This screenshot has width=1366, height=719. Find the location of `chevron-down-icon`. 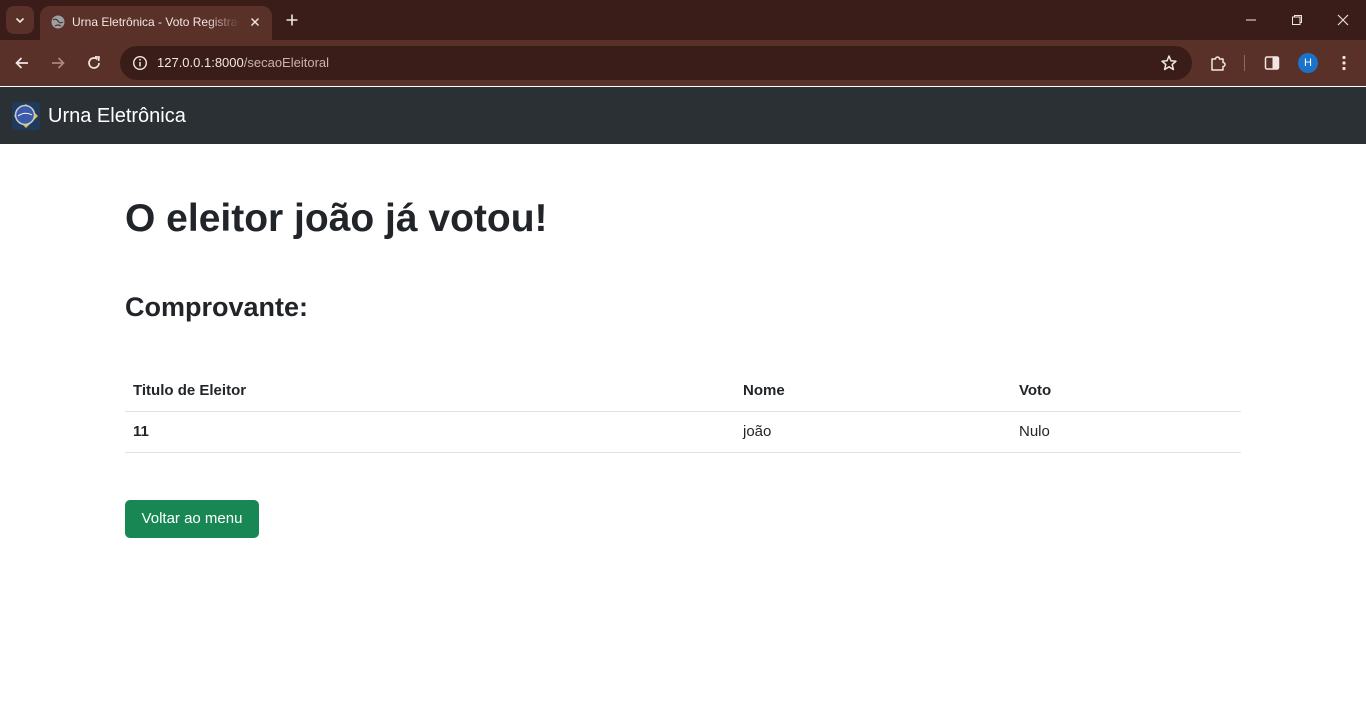

chevron-down-icon is located at coordinates (20, 20).